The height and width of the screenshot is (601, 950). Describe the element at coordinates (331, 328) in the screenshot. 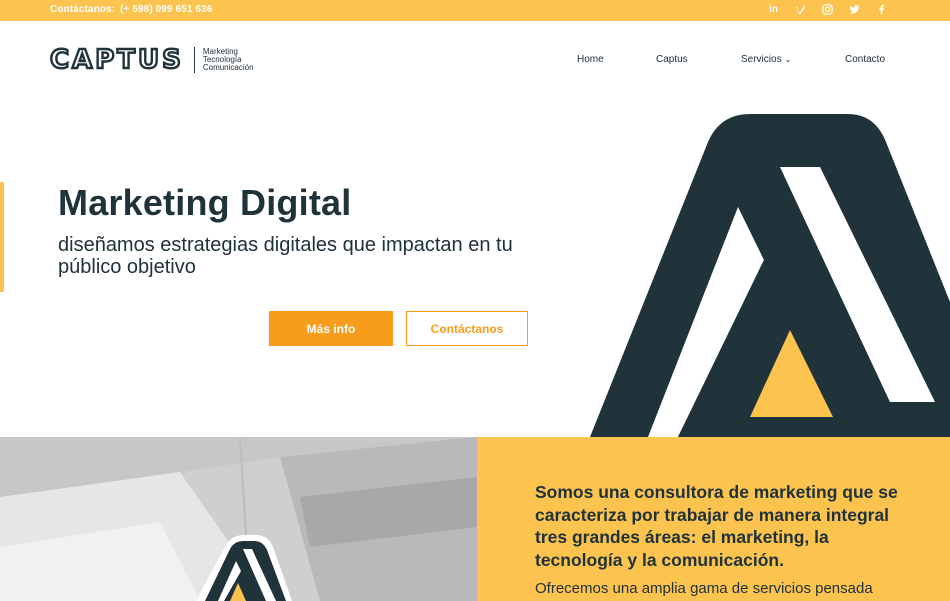

I see `mas-info-button: Más info` at that location.